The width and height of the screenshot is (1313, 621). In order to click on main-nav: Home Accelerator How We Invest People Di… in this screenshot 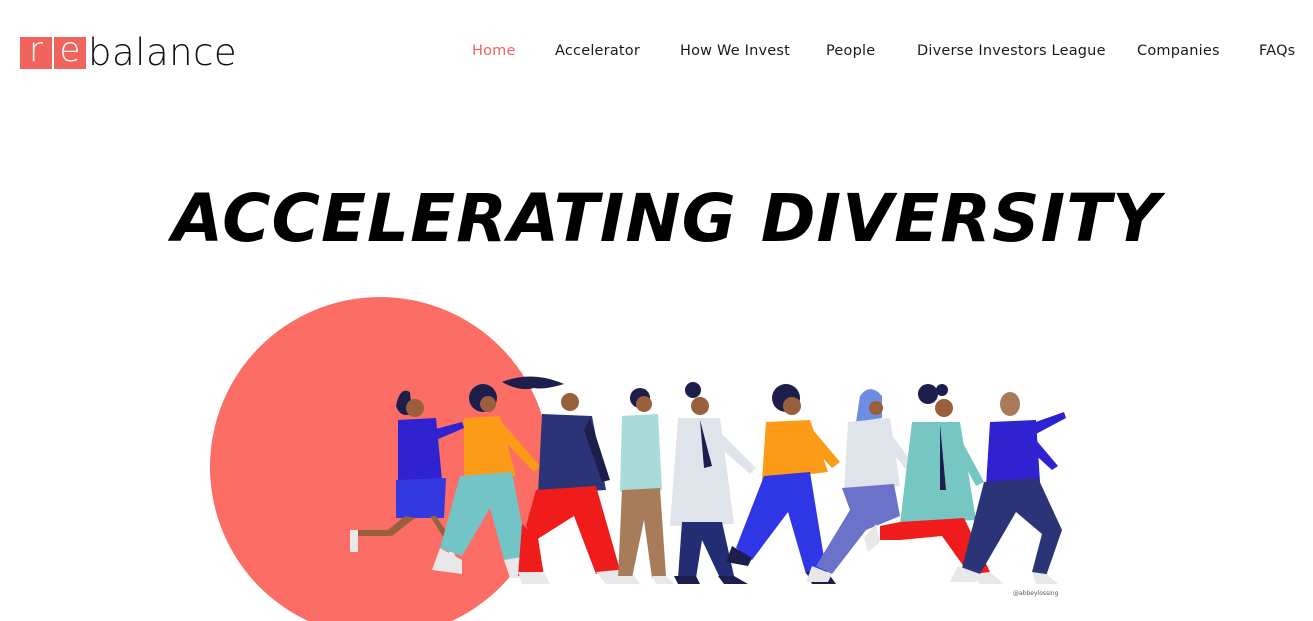, I will do `click(656, 51)`.